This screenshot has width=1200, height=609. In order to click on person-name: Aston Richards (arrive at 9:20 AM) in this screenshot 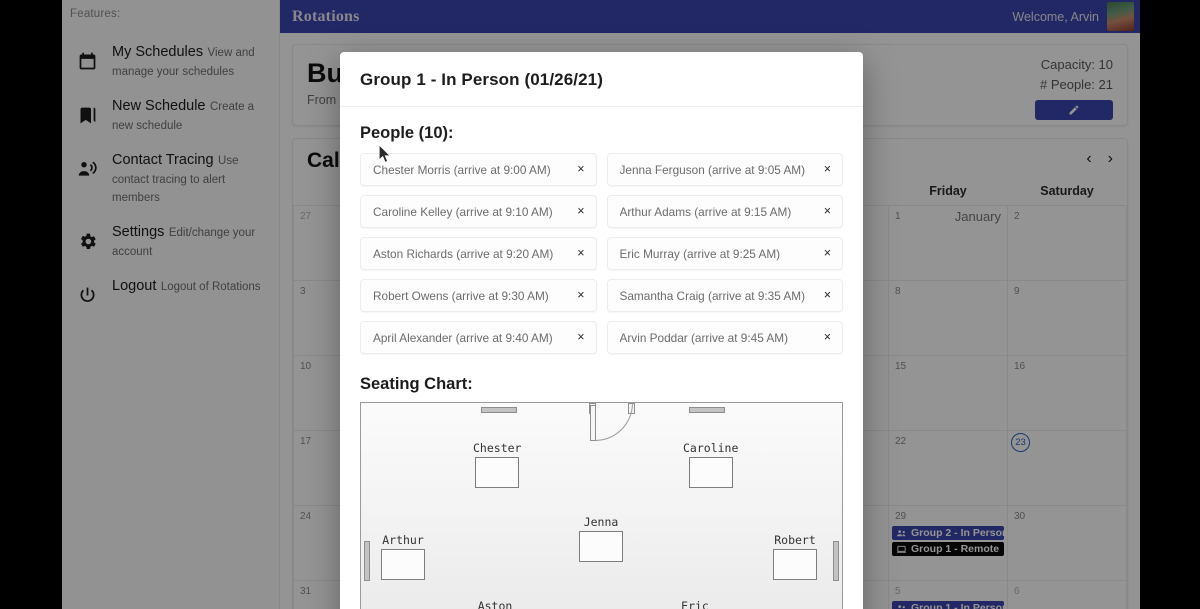, I will do `click(463, 253)`.